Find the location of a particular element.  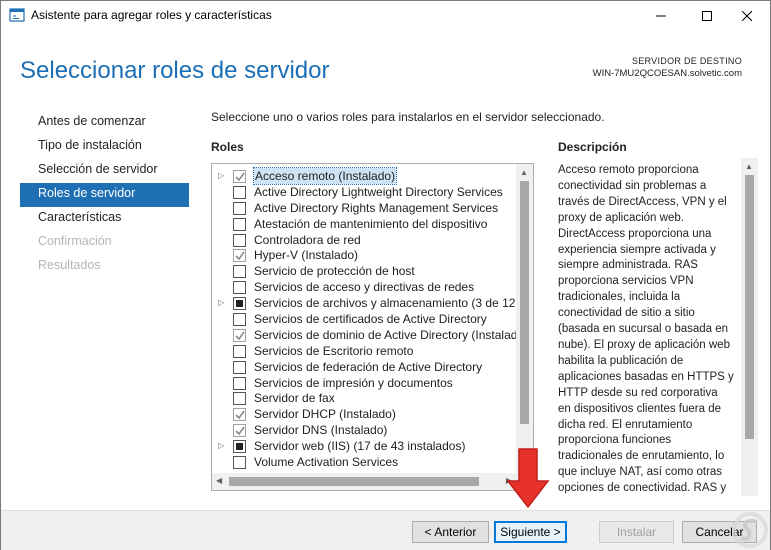

minimize-button is located at coordinates (661, 16).